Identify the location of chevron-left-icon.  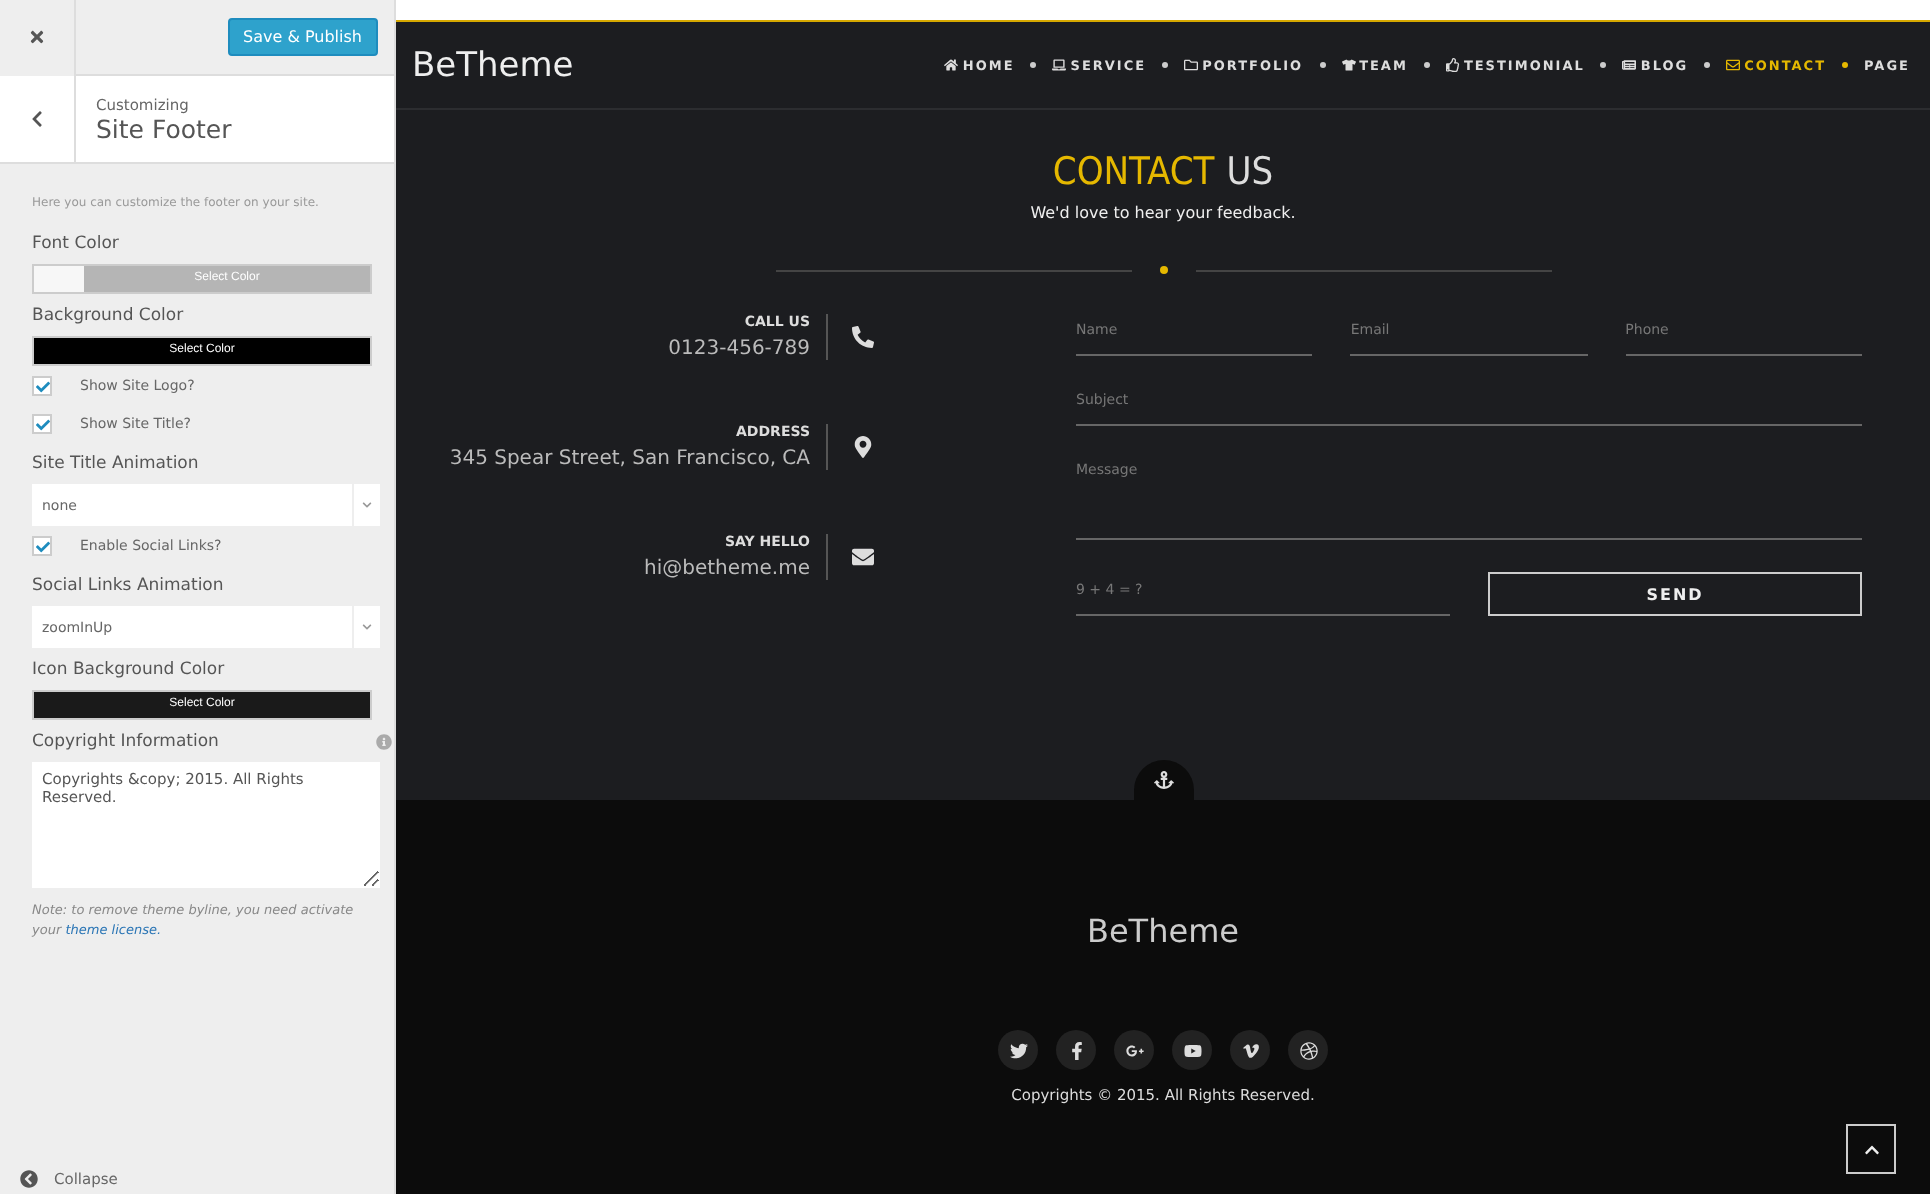
(37, 119).